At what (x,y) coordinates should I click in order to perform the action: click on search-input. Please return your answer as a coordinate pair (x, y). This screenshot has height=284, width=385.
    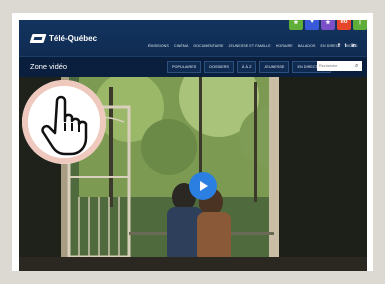
    Looking at the image, I should click on (336, 66).